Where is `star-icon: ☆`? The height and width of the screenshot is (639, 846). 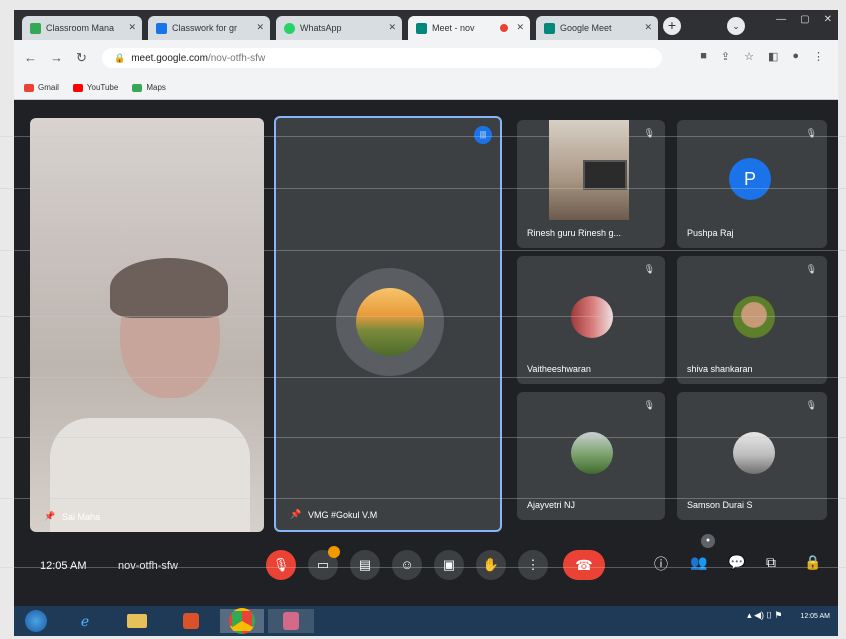
star-icon: ☆ is located at coordinates (749, 56).